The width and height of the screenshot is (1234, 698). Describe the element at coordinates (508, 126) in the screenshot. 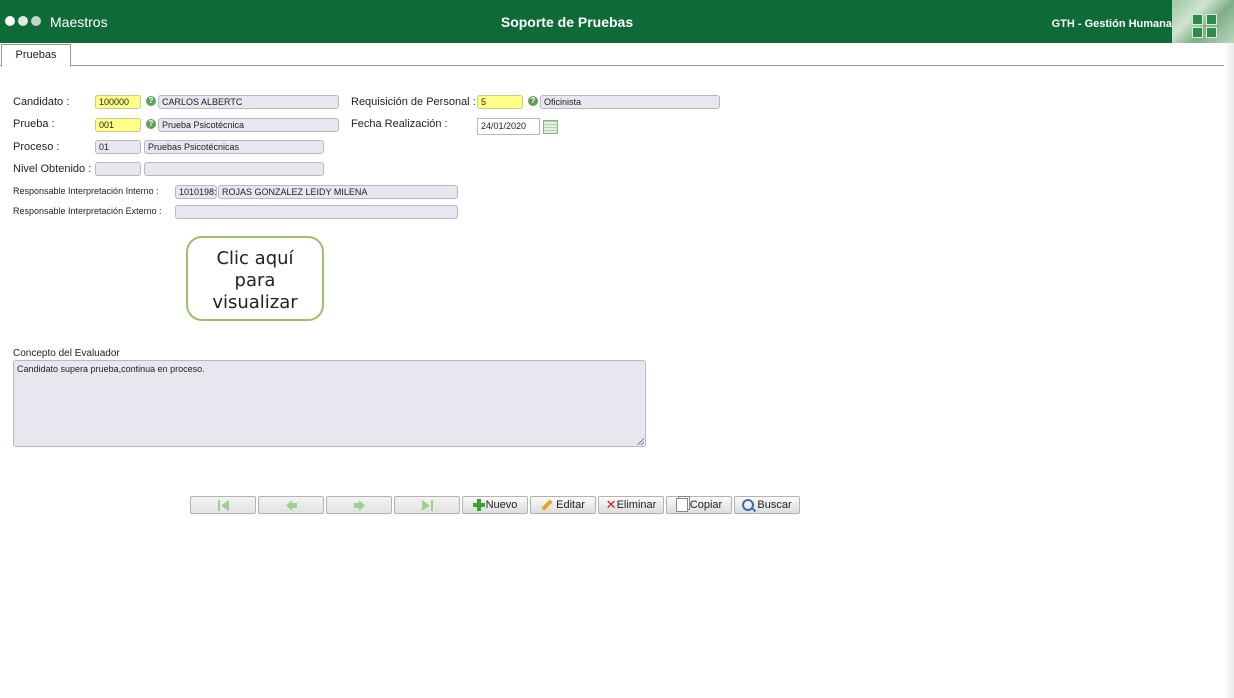

I see `fecha-input: 24/01/2020` at that location.